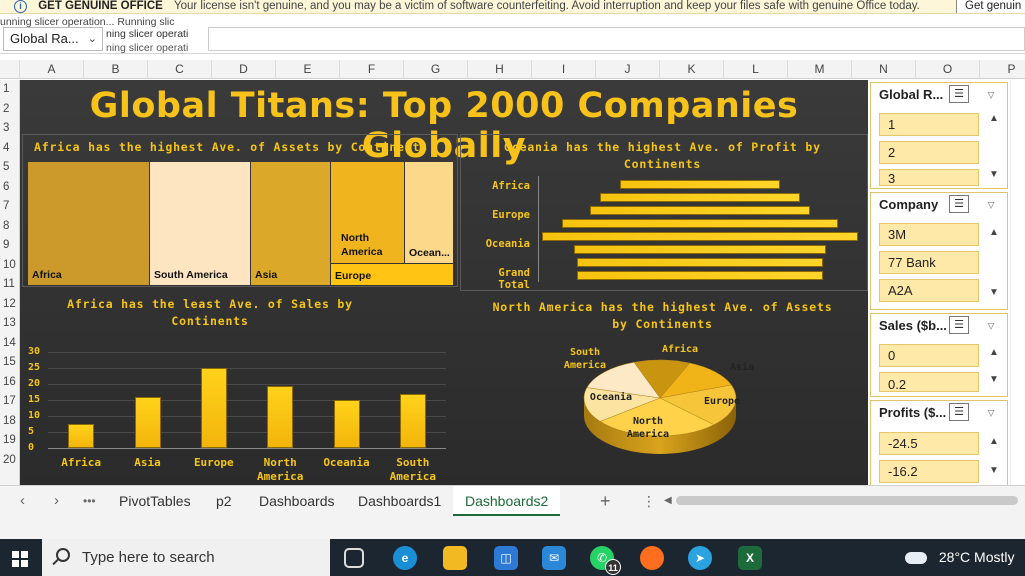 This screenshot has width=1025, height=576. Describe the element at coordinates (939, 135) in the screenshot. I see `slicer-global-rank: Global R... ☰ ▿ 1 2 3 ▲ ▼` at that location.